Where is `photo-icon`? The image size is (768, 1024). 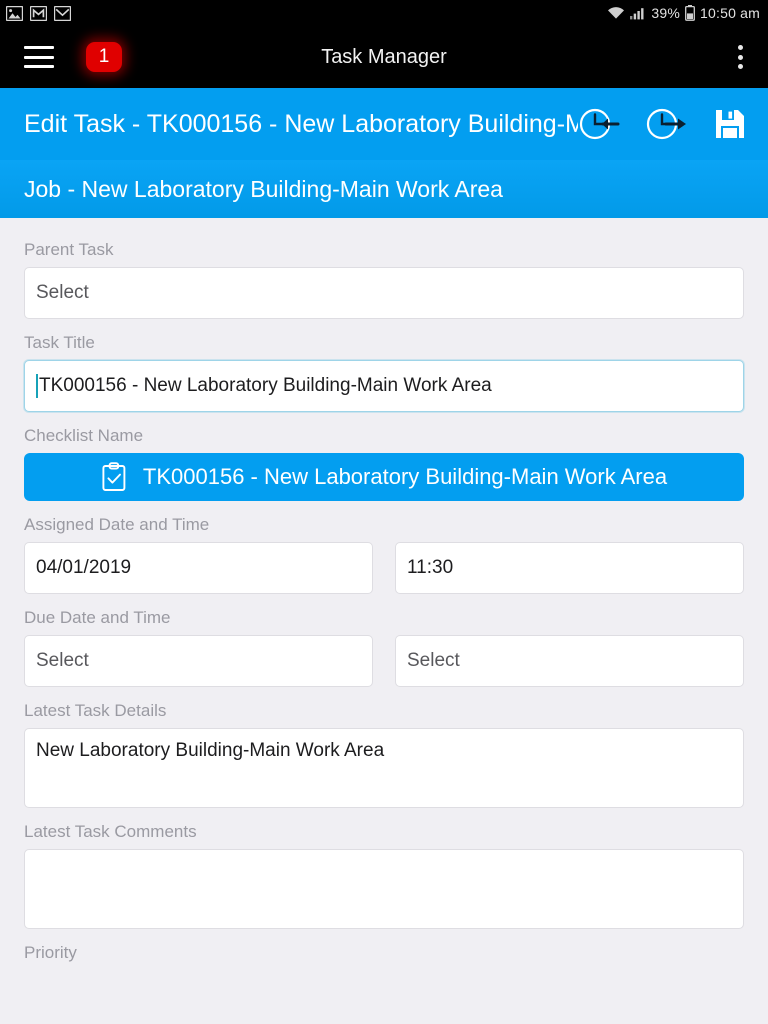 photo-icon is located at coordinates (14, 13).